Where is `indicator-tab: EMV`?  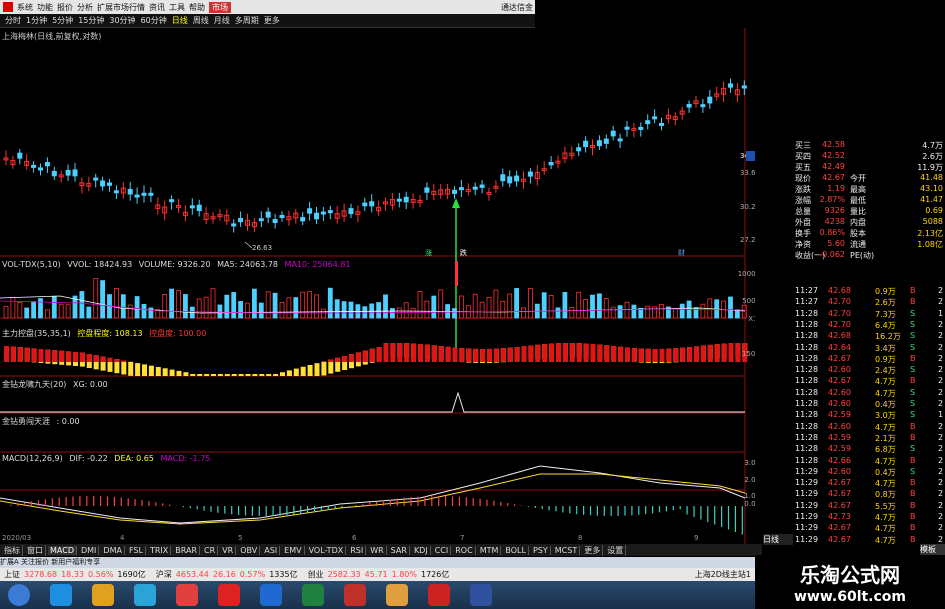
indicator-tab: EMV is located at coordinates (293, 550).